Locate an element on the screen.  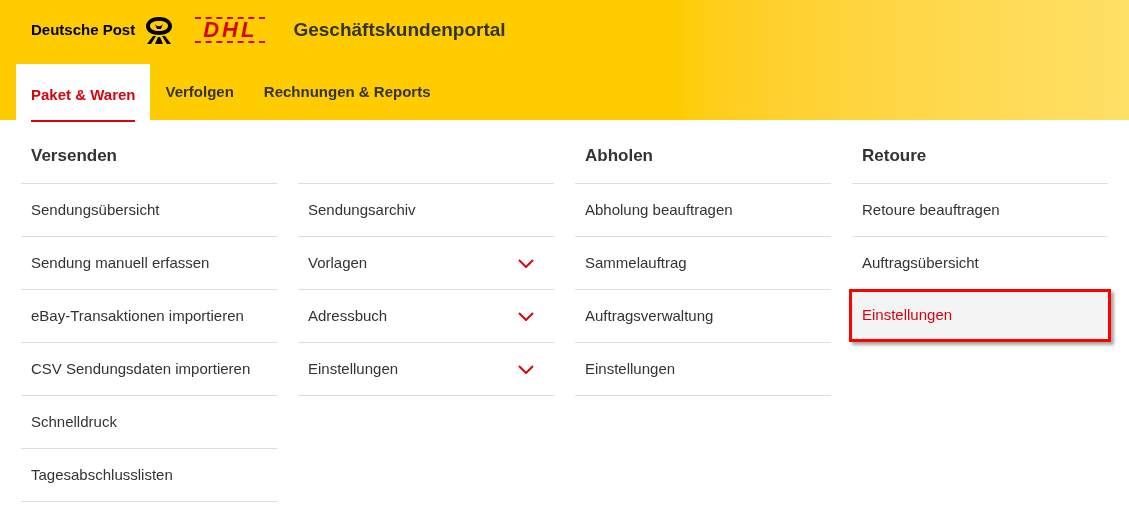
column-heading: Abholen is located at coordinates (619, 156).